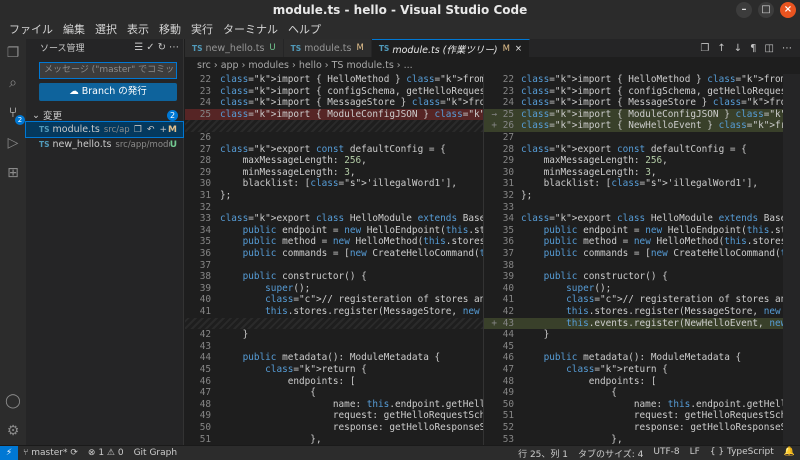 The width and height of the screenshot is (800, 460). What do you see at coordinates (642, 382) in the screenshot?
I see `modified-code-line: 48 endpoints: [` at bounding box center [642, 382].